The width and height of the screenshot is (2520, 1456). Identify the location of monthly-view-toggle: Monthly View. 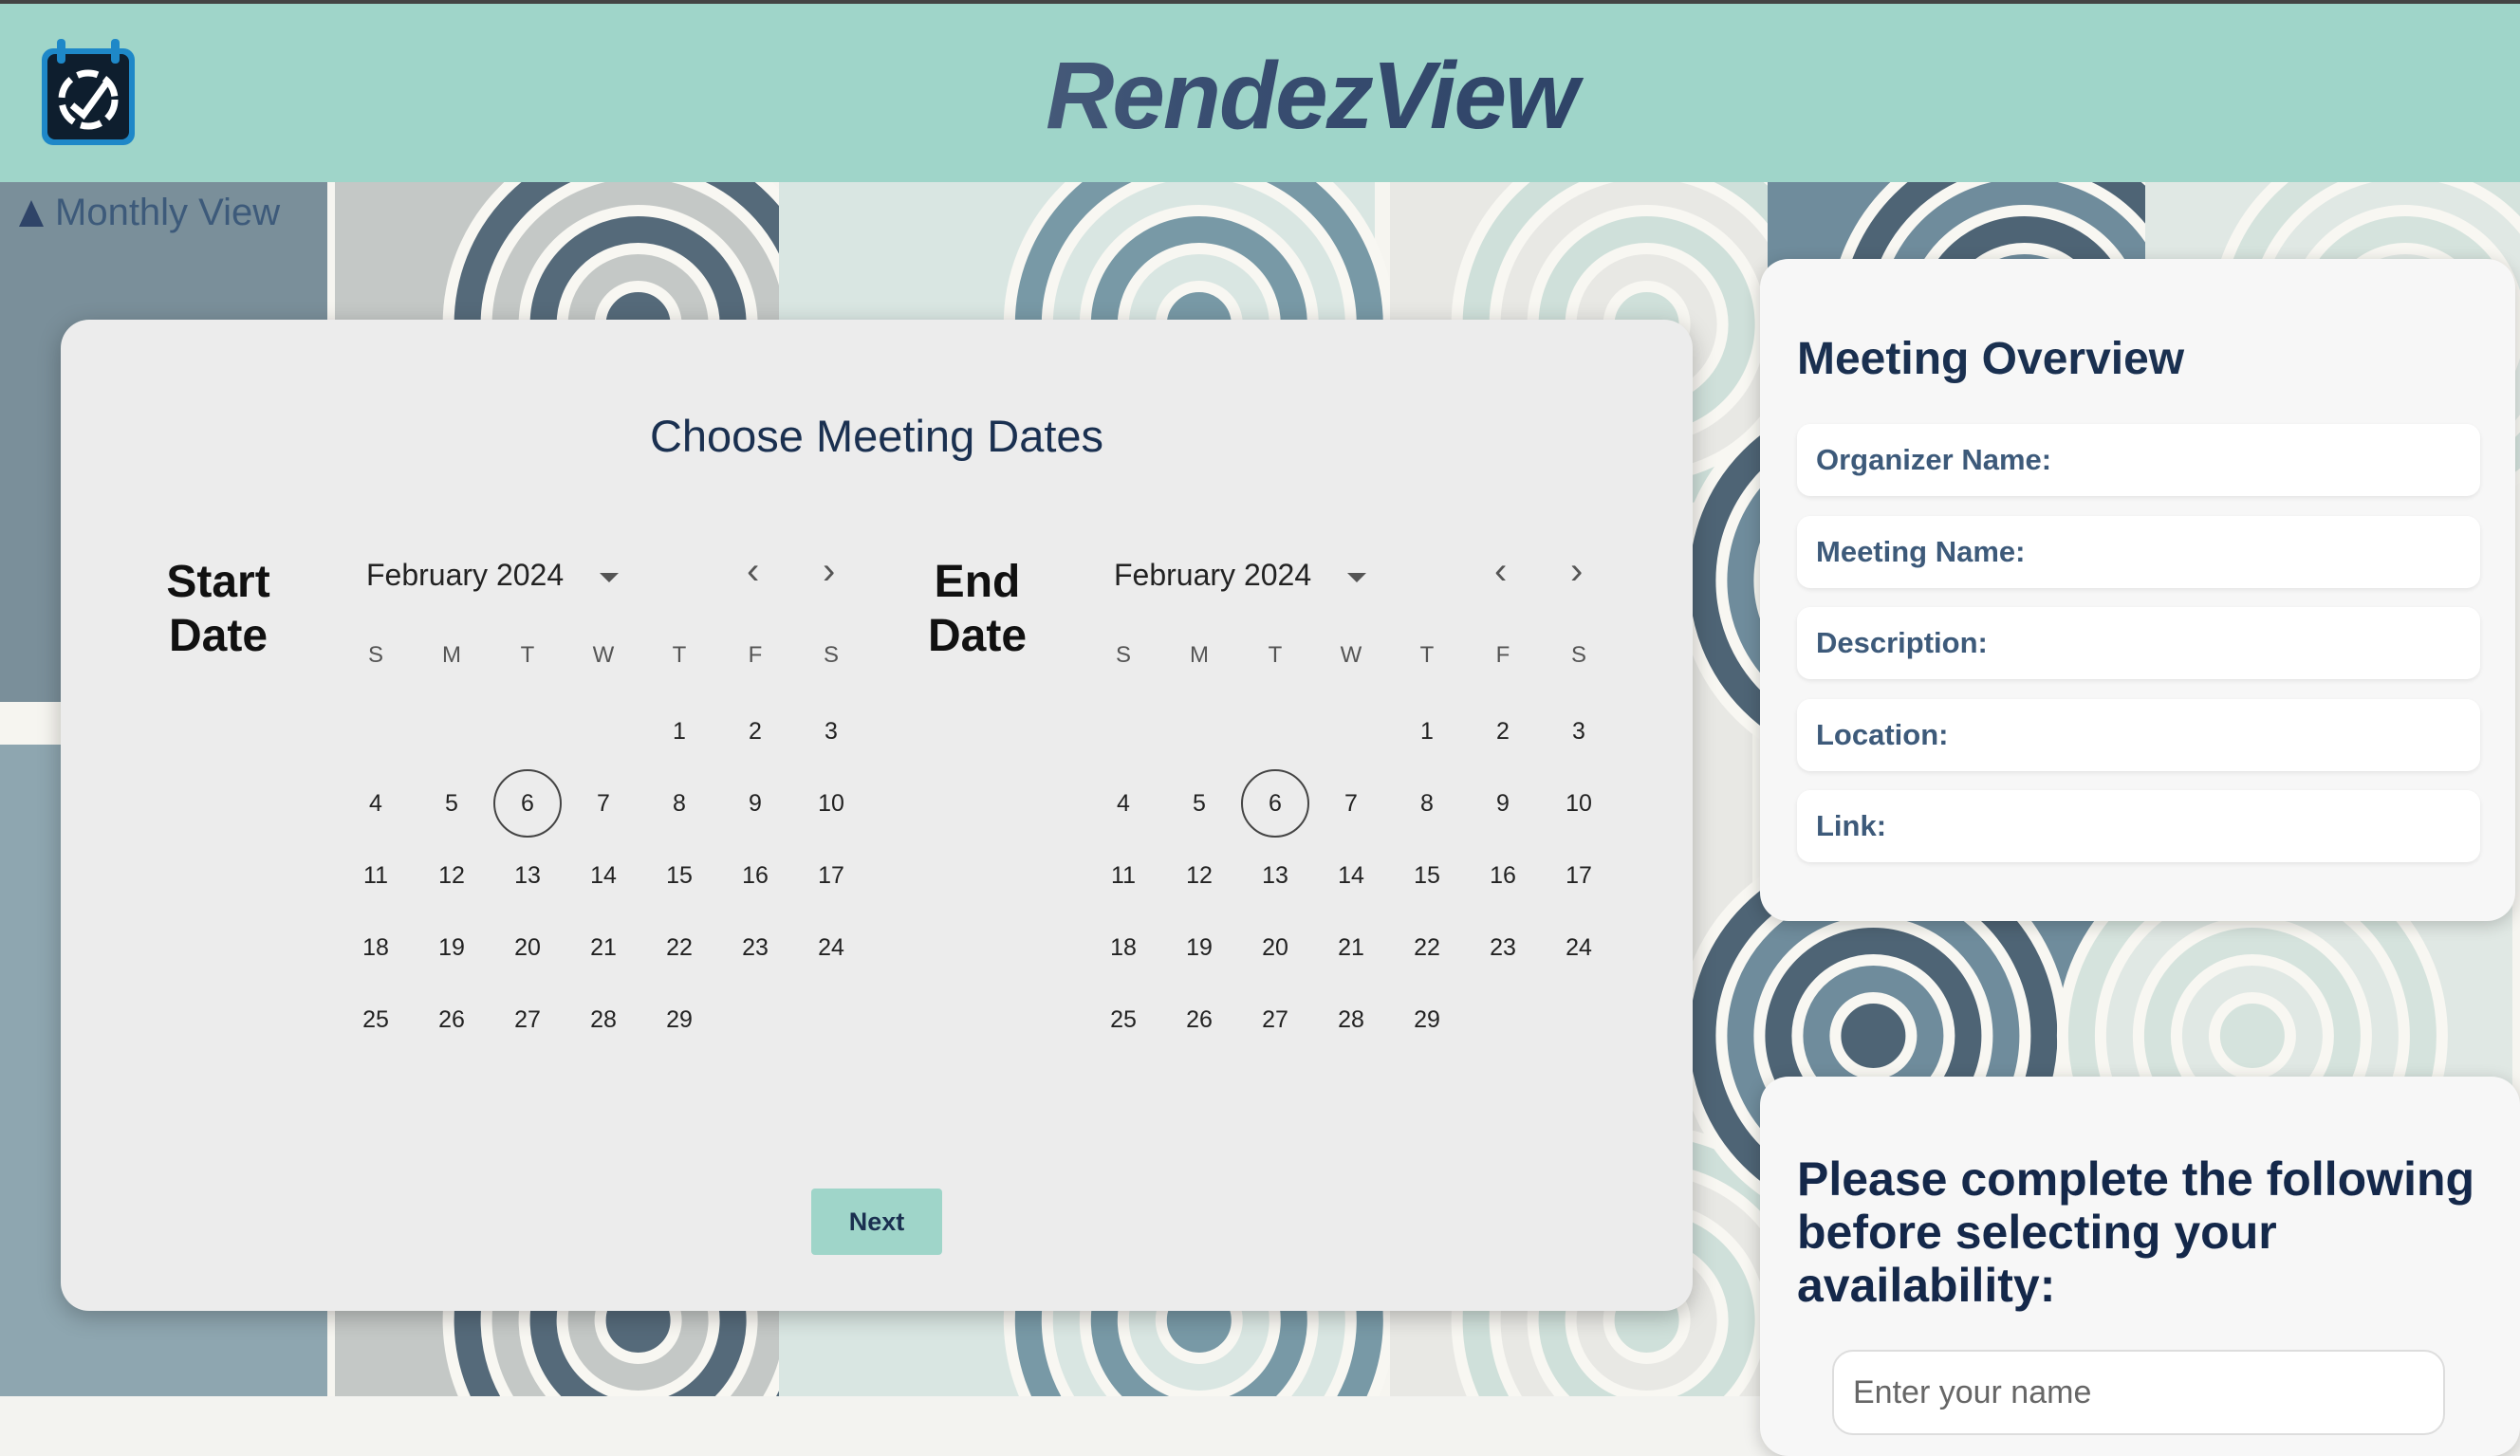
(149, 213).